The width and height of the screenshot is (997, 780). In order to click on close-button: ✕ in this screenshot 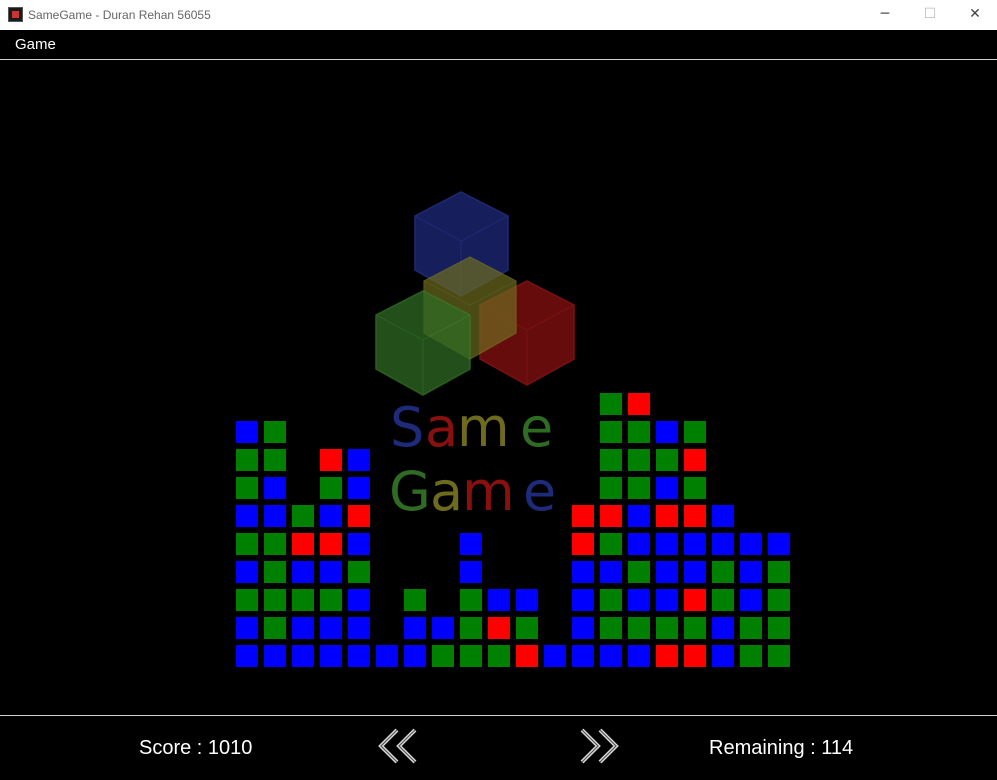, I will do `click(974, 15)`.